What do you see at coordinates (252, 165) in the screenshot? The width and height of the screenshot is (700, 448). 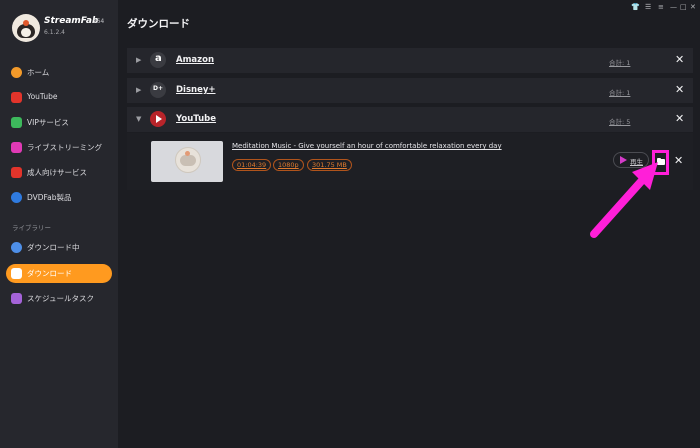 I see `duration-badge: 01:04:39` at bounding box center [252, 165].